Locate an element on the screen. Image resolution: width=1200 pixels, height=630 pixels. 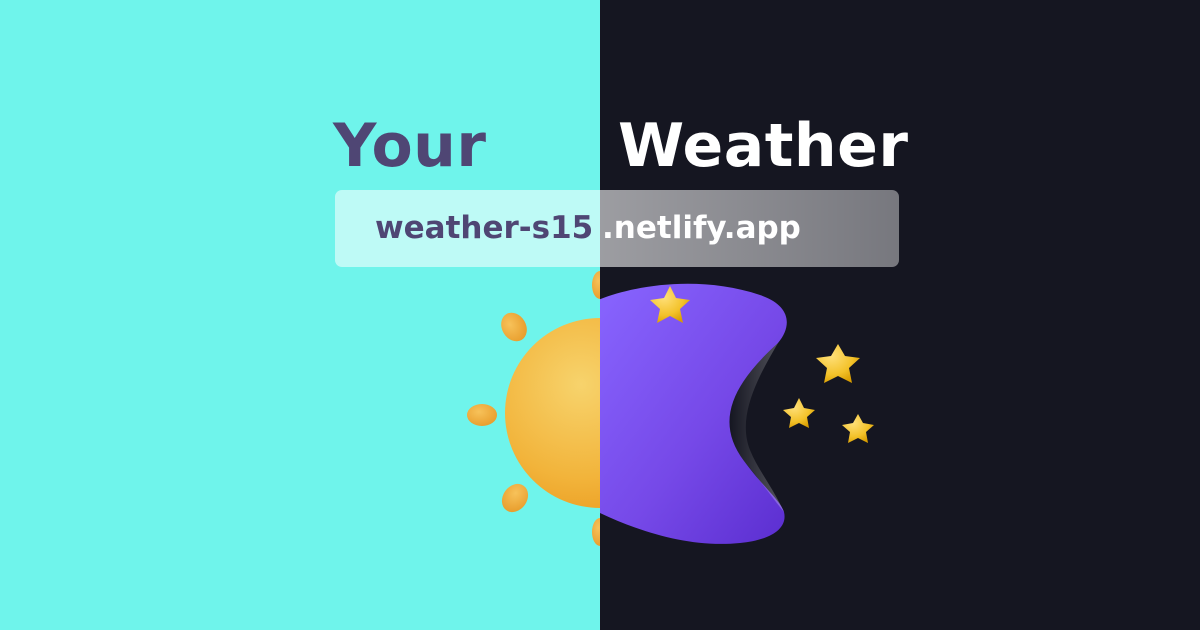
url-domain-left: weather-s15 is located at coordinates (484, 228).